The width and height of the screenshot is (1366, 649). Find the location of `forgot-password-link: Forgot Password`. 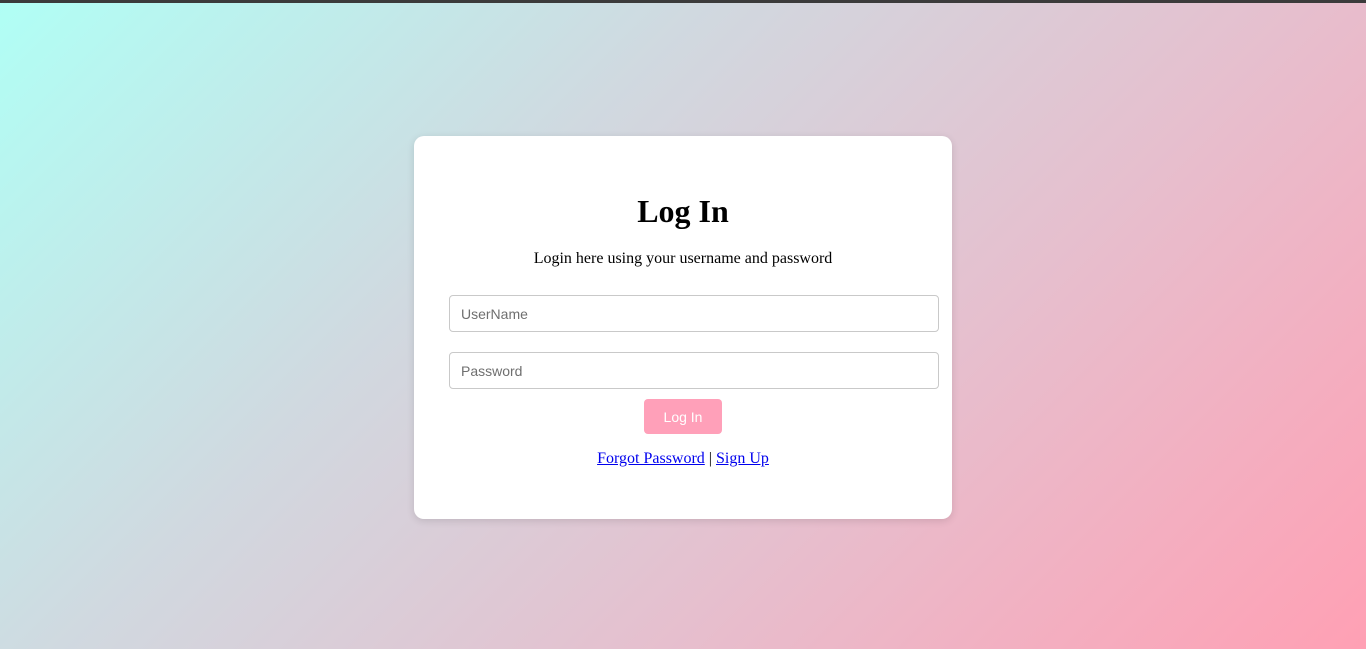

forgot-password-link: Forgot Password is located at coordinates (651, 458).